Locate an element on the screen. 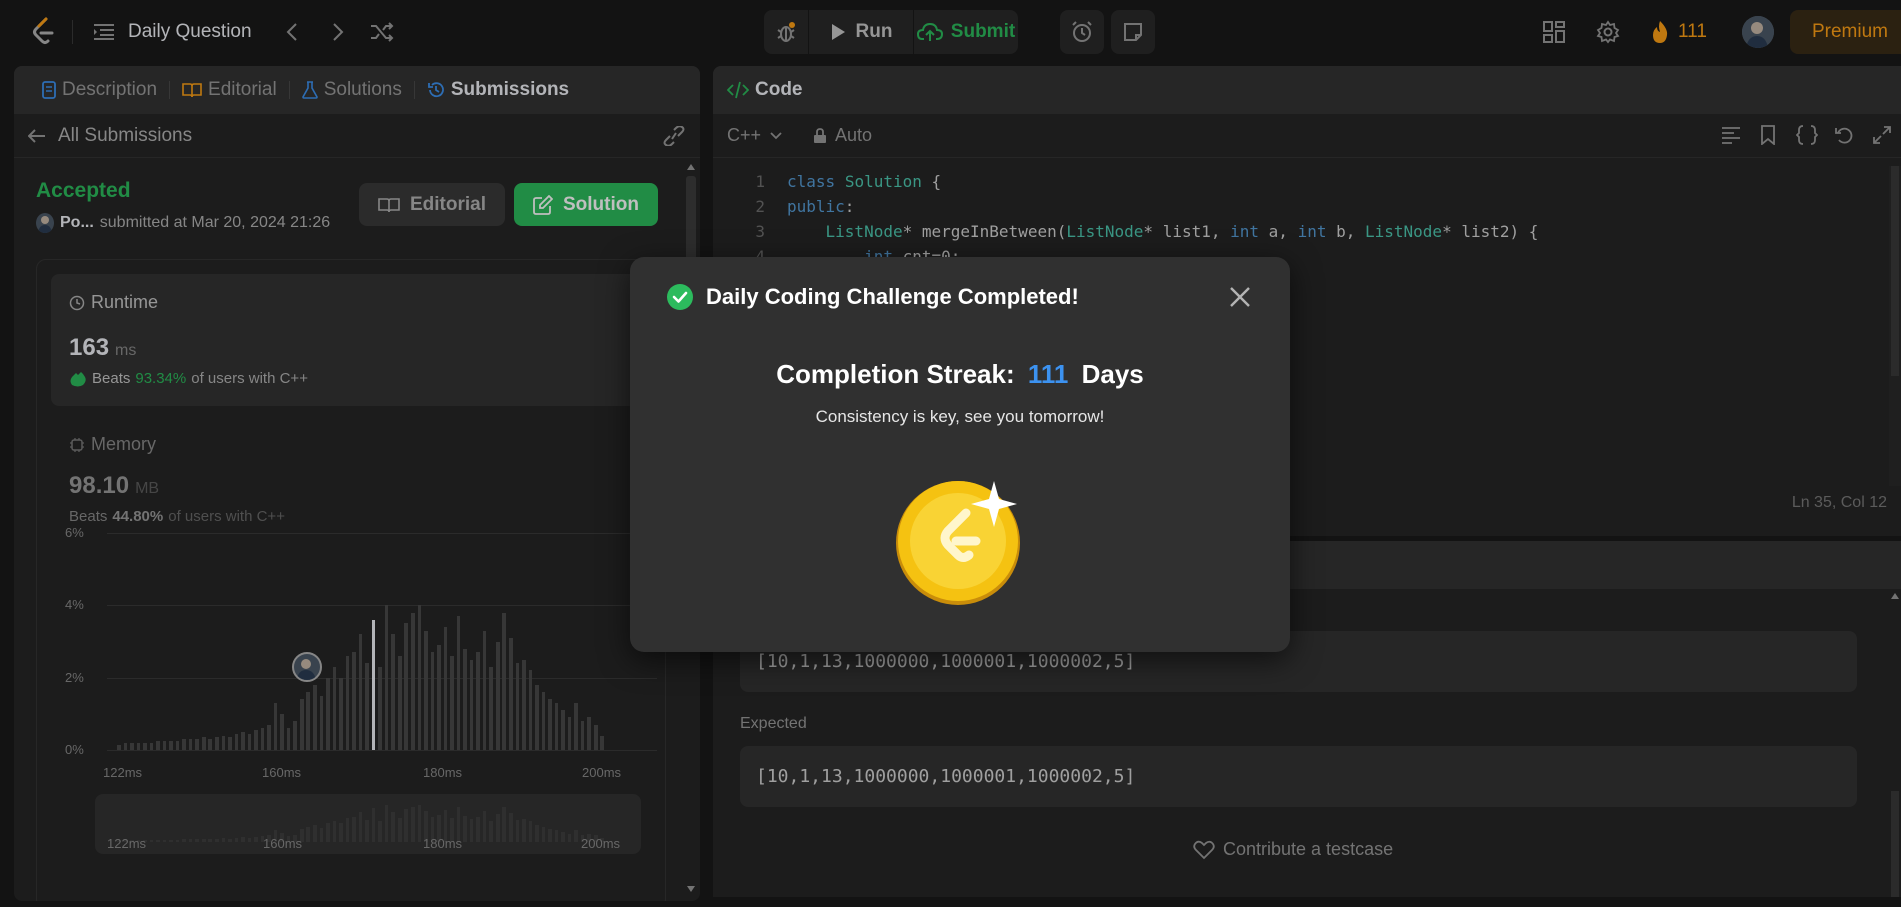 Image resolution: width=1901 pixels, height=907 pixels. modal-title: Daily Coding Challenge Completed! is located at coordinates (892, 296).